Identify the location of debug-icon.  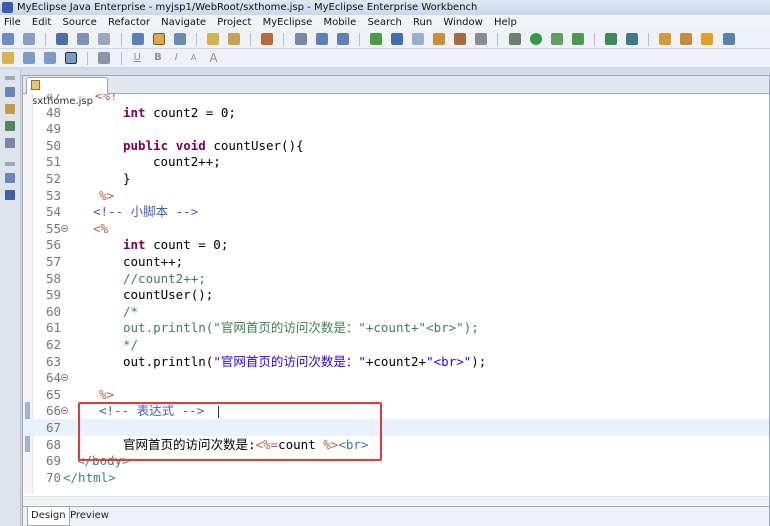
(514, 39).